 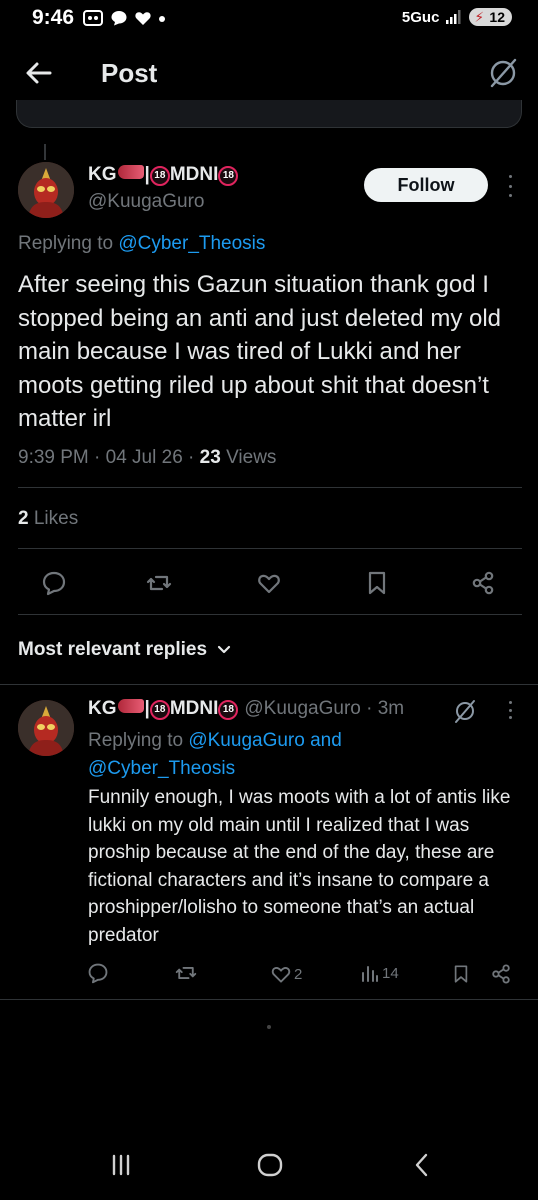 I want to click on follow-button: Follow, so click(x=426, y=185).